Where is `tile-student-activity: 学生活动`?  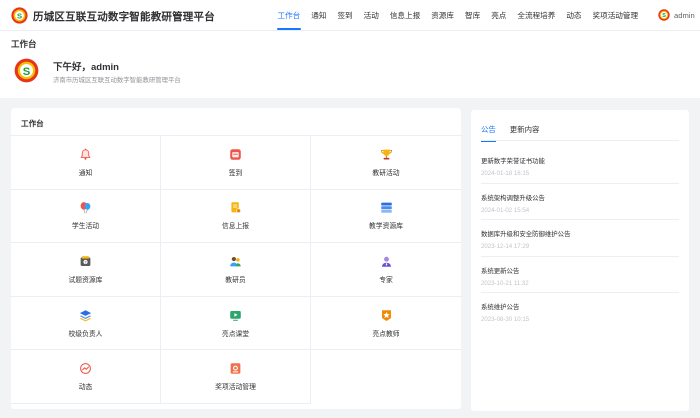 tile-student-activity: 学生活动 is located at coordinates (86, 216).